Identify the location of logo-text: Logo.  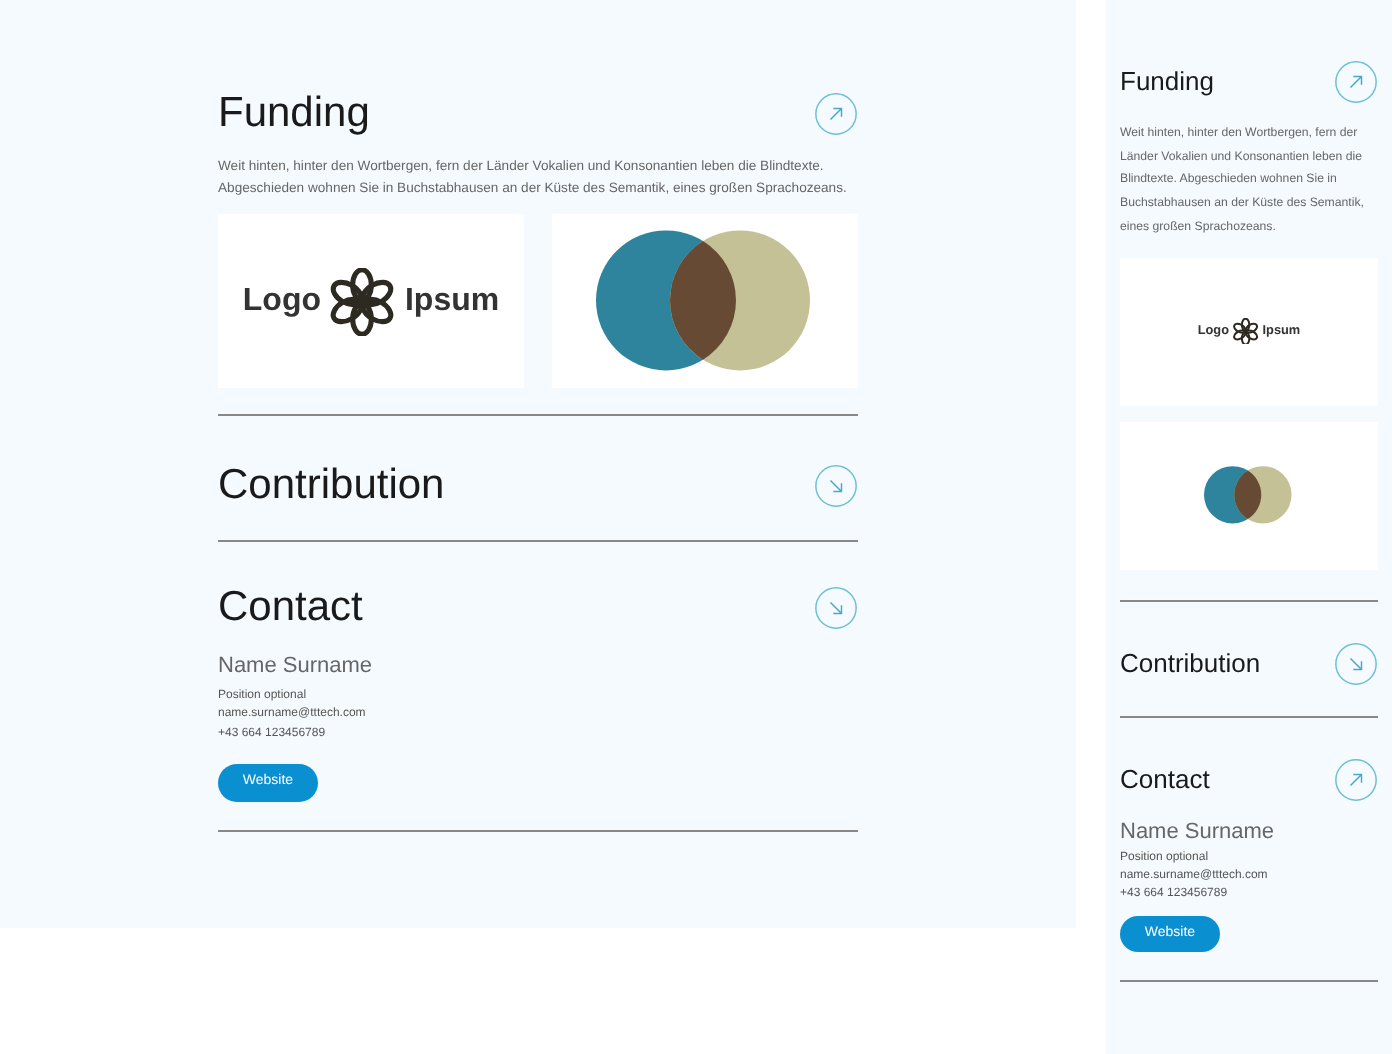
(281, 301).